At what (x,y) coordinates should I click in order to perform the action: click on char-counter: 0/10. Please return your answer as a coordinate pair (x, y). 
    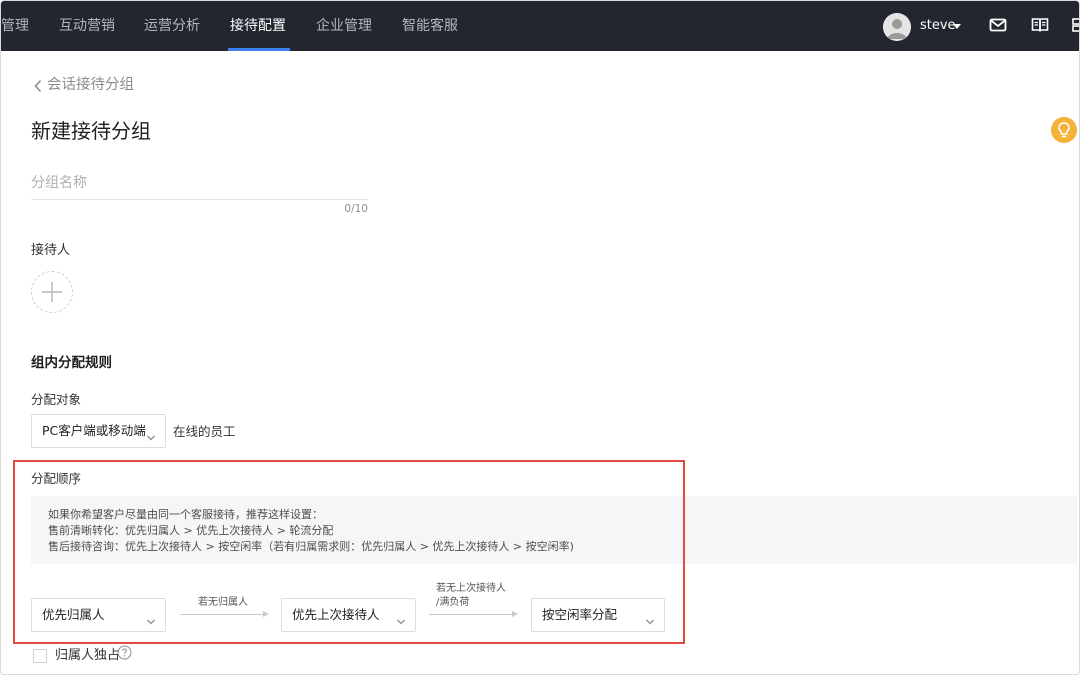
    Looking at the image, I should click on (356, 209).